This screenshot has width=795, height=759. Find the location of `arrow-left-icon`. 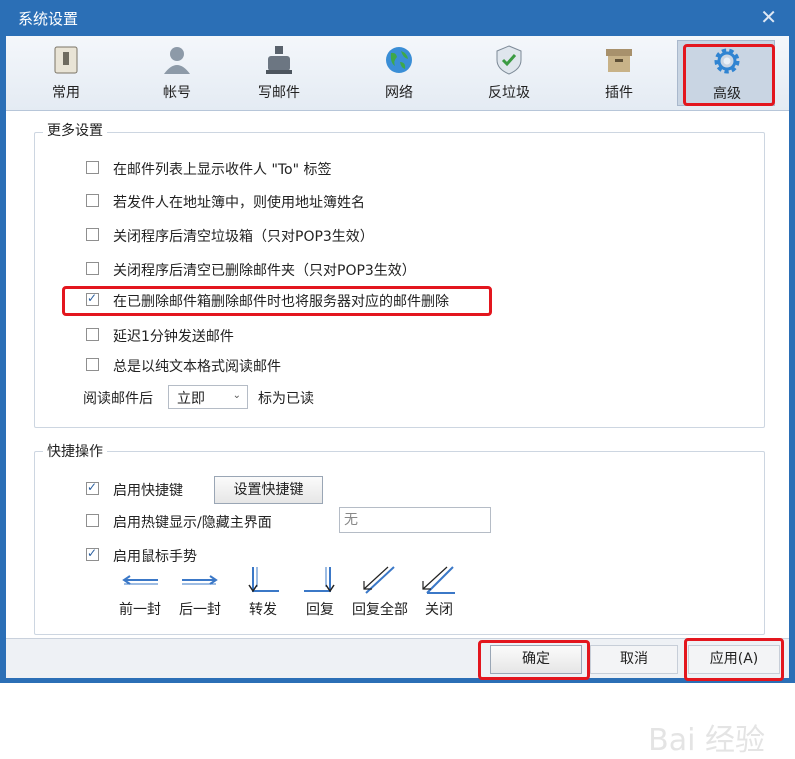

arrow-left-icon is located at coordinates (140, 580).